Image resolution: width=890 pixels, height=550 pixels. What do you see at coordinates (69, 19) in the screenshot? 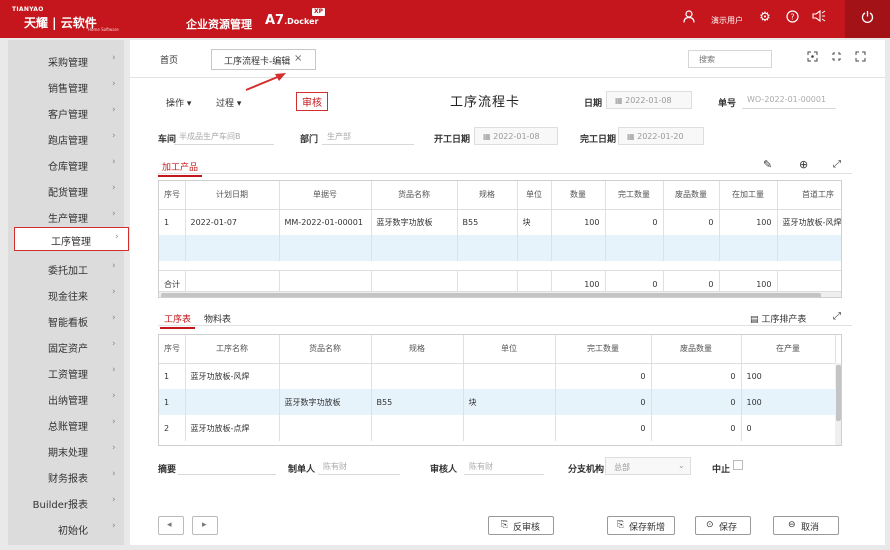
I see `brand-logo: TIANYAO 天耀 | 云软件 Home Software` at bounding box center [69, 19].